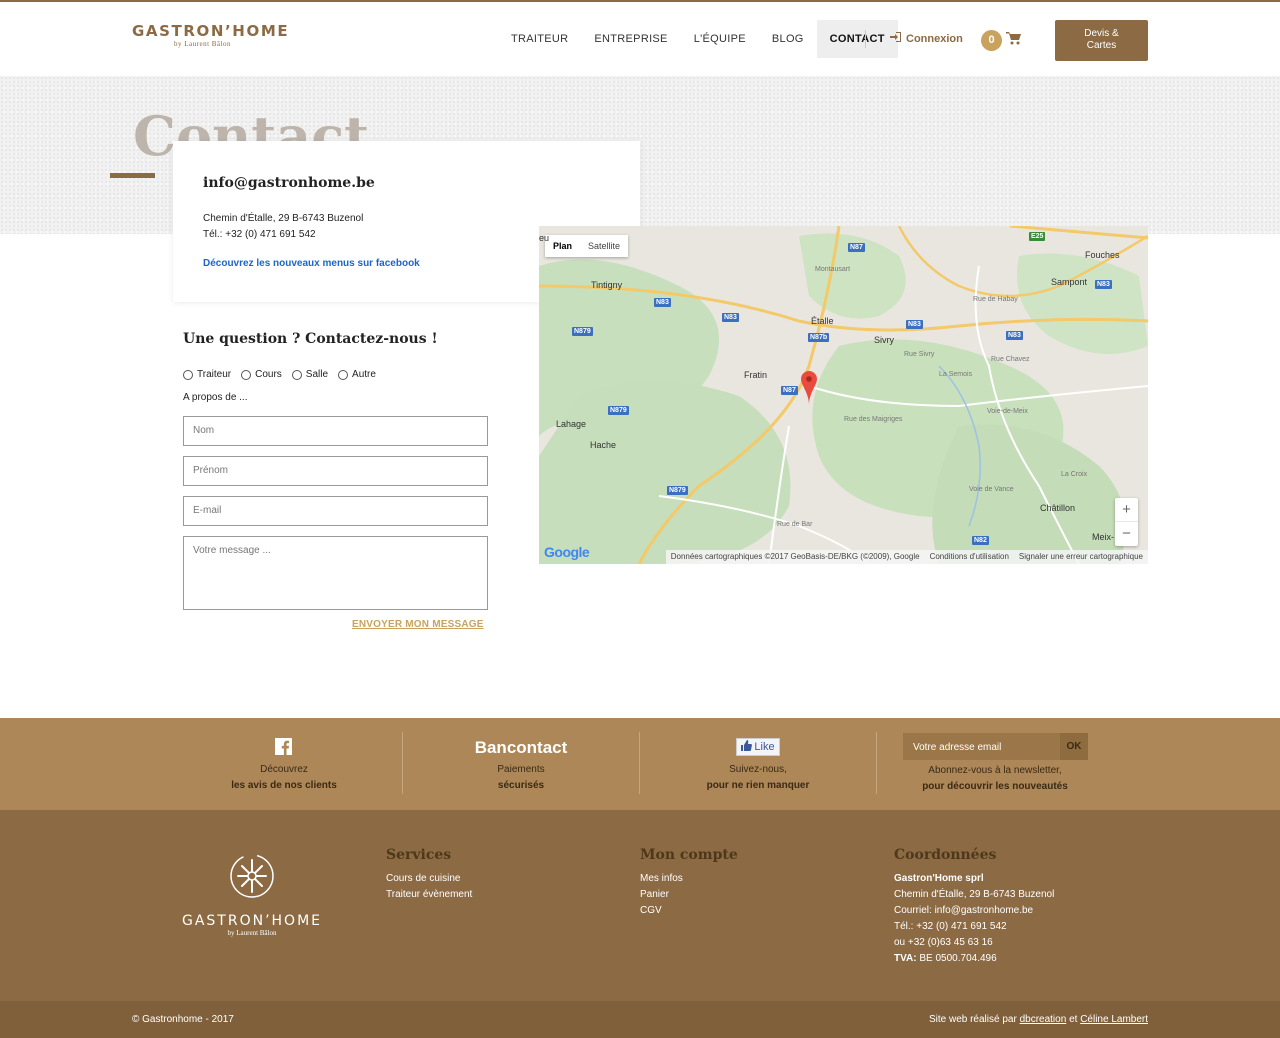 This screenshot has width=1280, height=1038. I want to click on thumbs-up-icon, so click(747, 747).